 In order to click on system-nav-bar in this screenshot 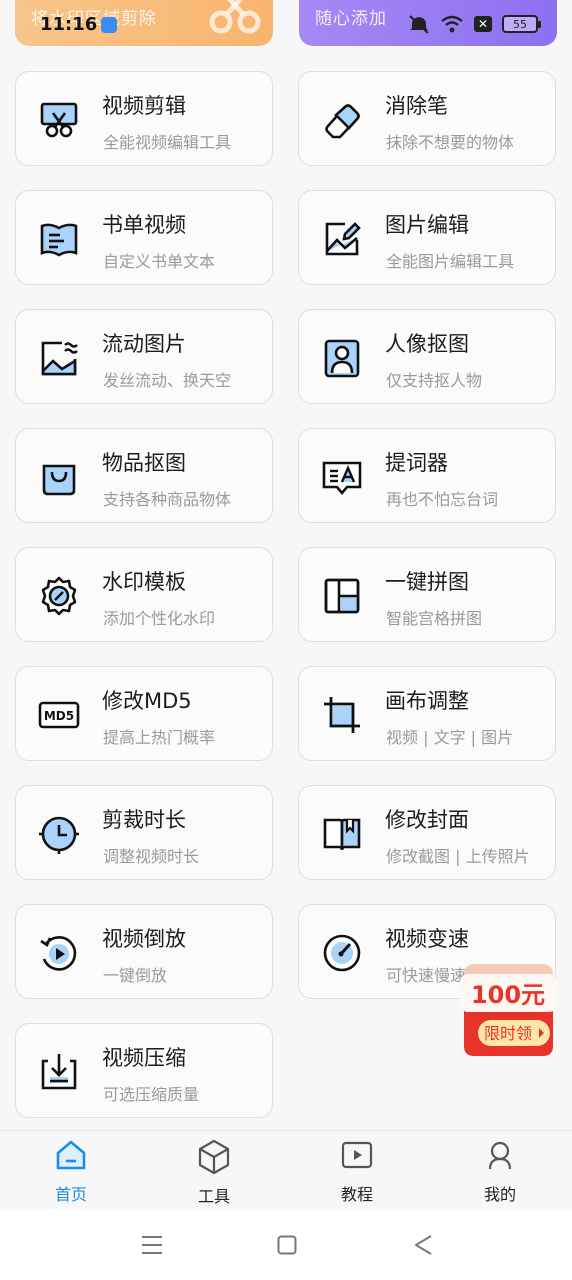, I will do `click(286, 1245)`.